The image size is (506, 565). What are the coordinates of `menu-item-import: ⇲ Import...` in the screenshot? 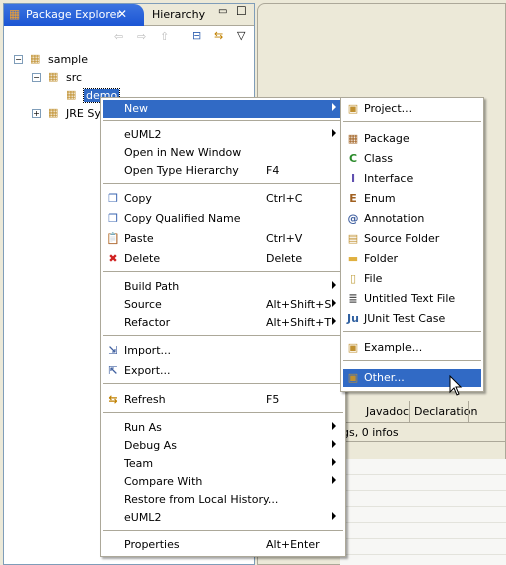 It's located at (223, 351).